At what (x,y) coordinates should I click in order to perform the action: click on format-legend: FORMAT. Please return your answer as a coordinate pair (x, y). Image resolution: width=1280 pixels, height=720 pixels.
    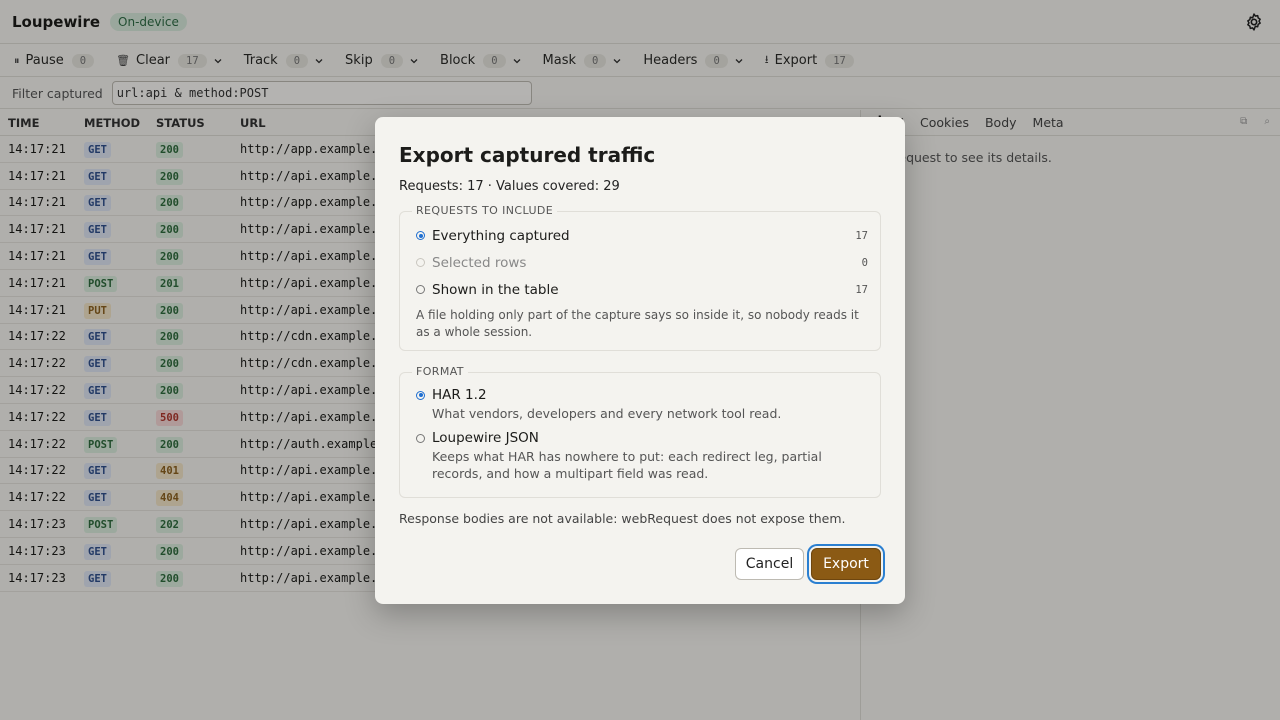
    Looking at the image, I should click on (440, 371).